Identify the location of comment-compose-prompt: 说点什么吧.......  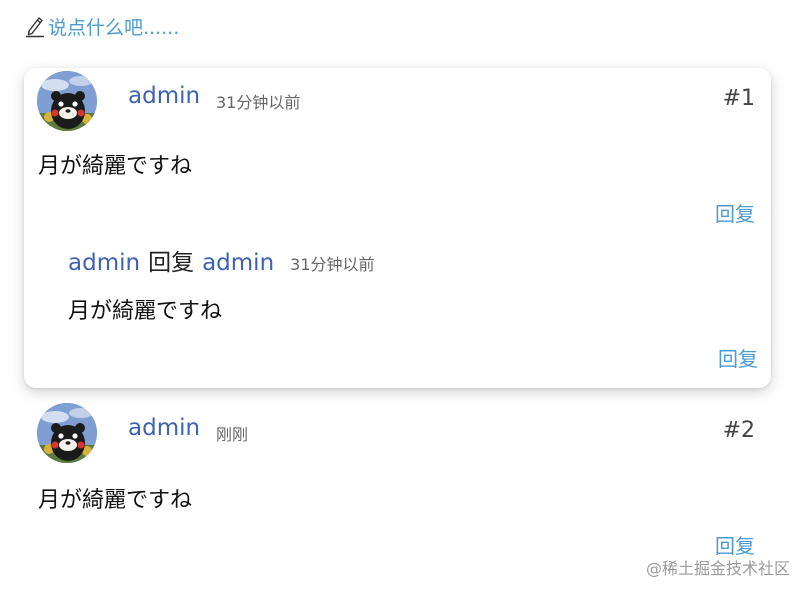
(101, 26).